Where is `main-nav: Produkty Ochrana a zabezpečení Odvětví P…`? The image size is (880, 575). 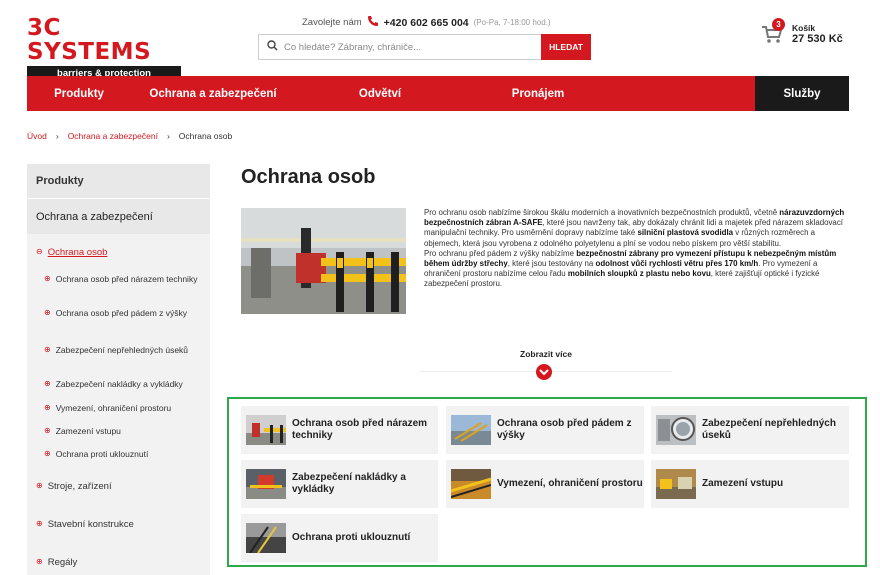 main-nav: Produkty Ochrana a zabezpečení Odvětví P… is located at coordinates (438, 93).